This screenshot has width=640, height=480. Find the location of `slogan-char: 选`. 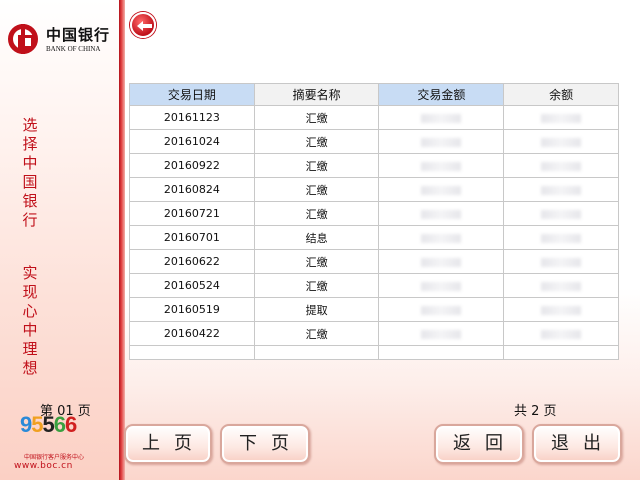

slogan-char: 选 is located at coordinates (30, 125).